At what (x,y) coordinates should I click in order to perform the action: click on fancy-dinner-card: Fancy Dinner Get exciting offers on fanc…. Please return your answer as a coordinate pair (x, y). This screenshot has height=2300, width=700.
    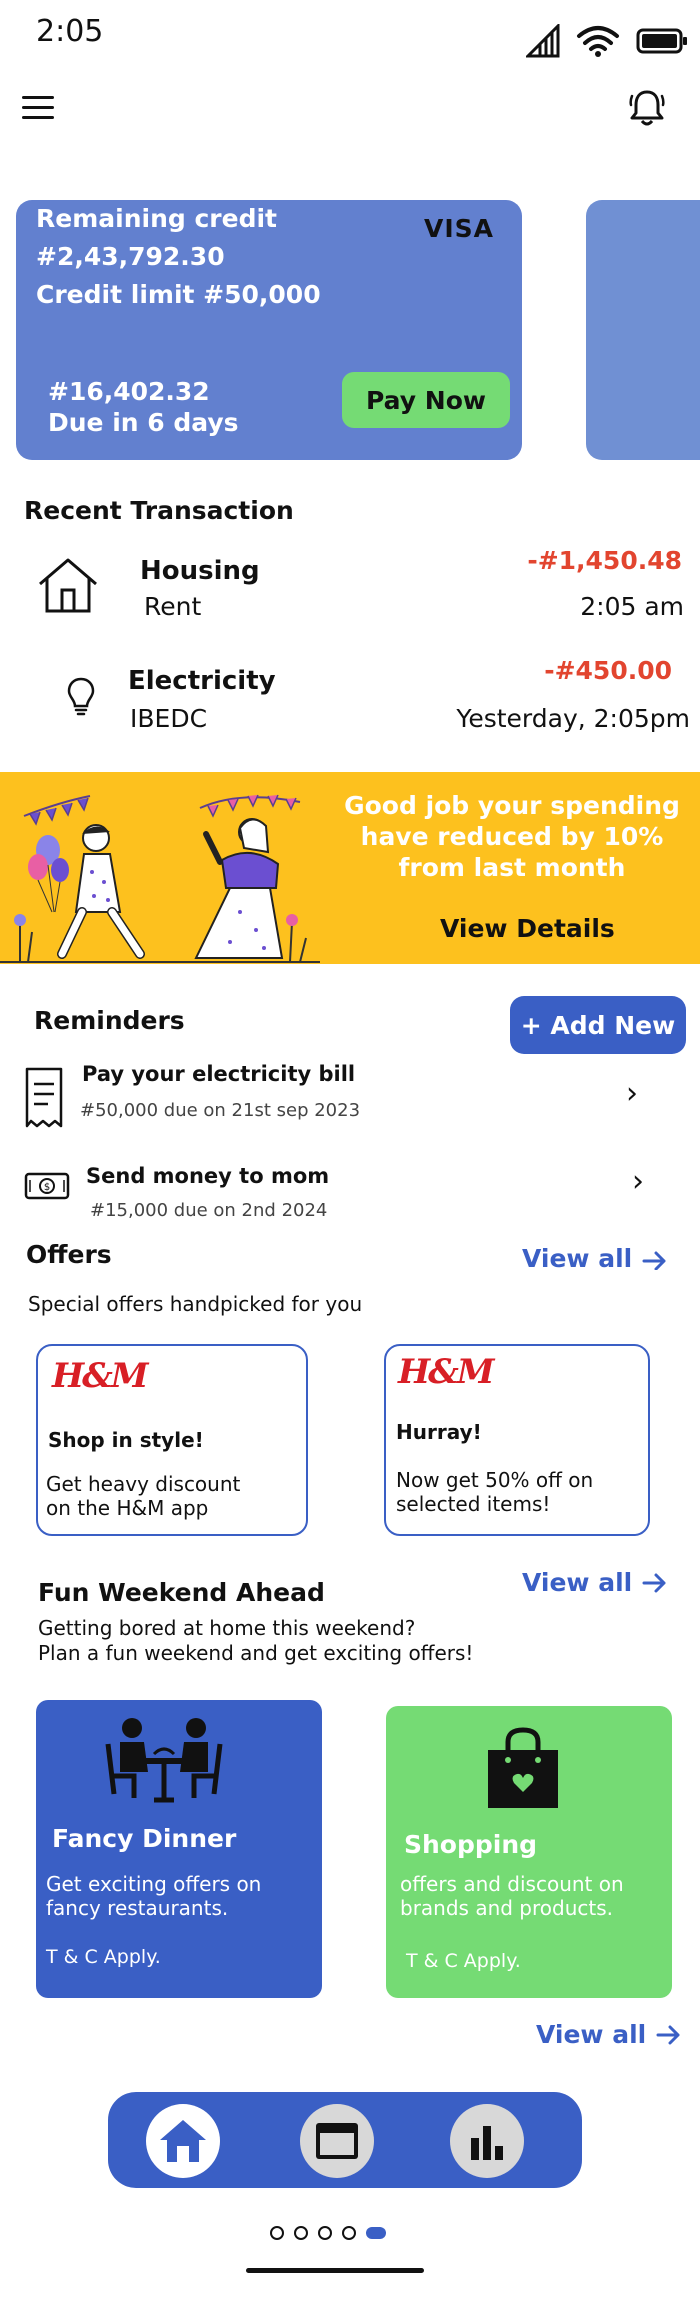
    Looking at the image, I should click on (179, 1849).